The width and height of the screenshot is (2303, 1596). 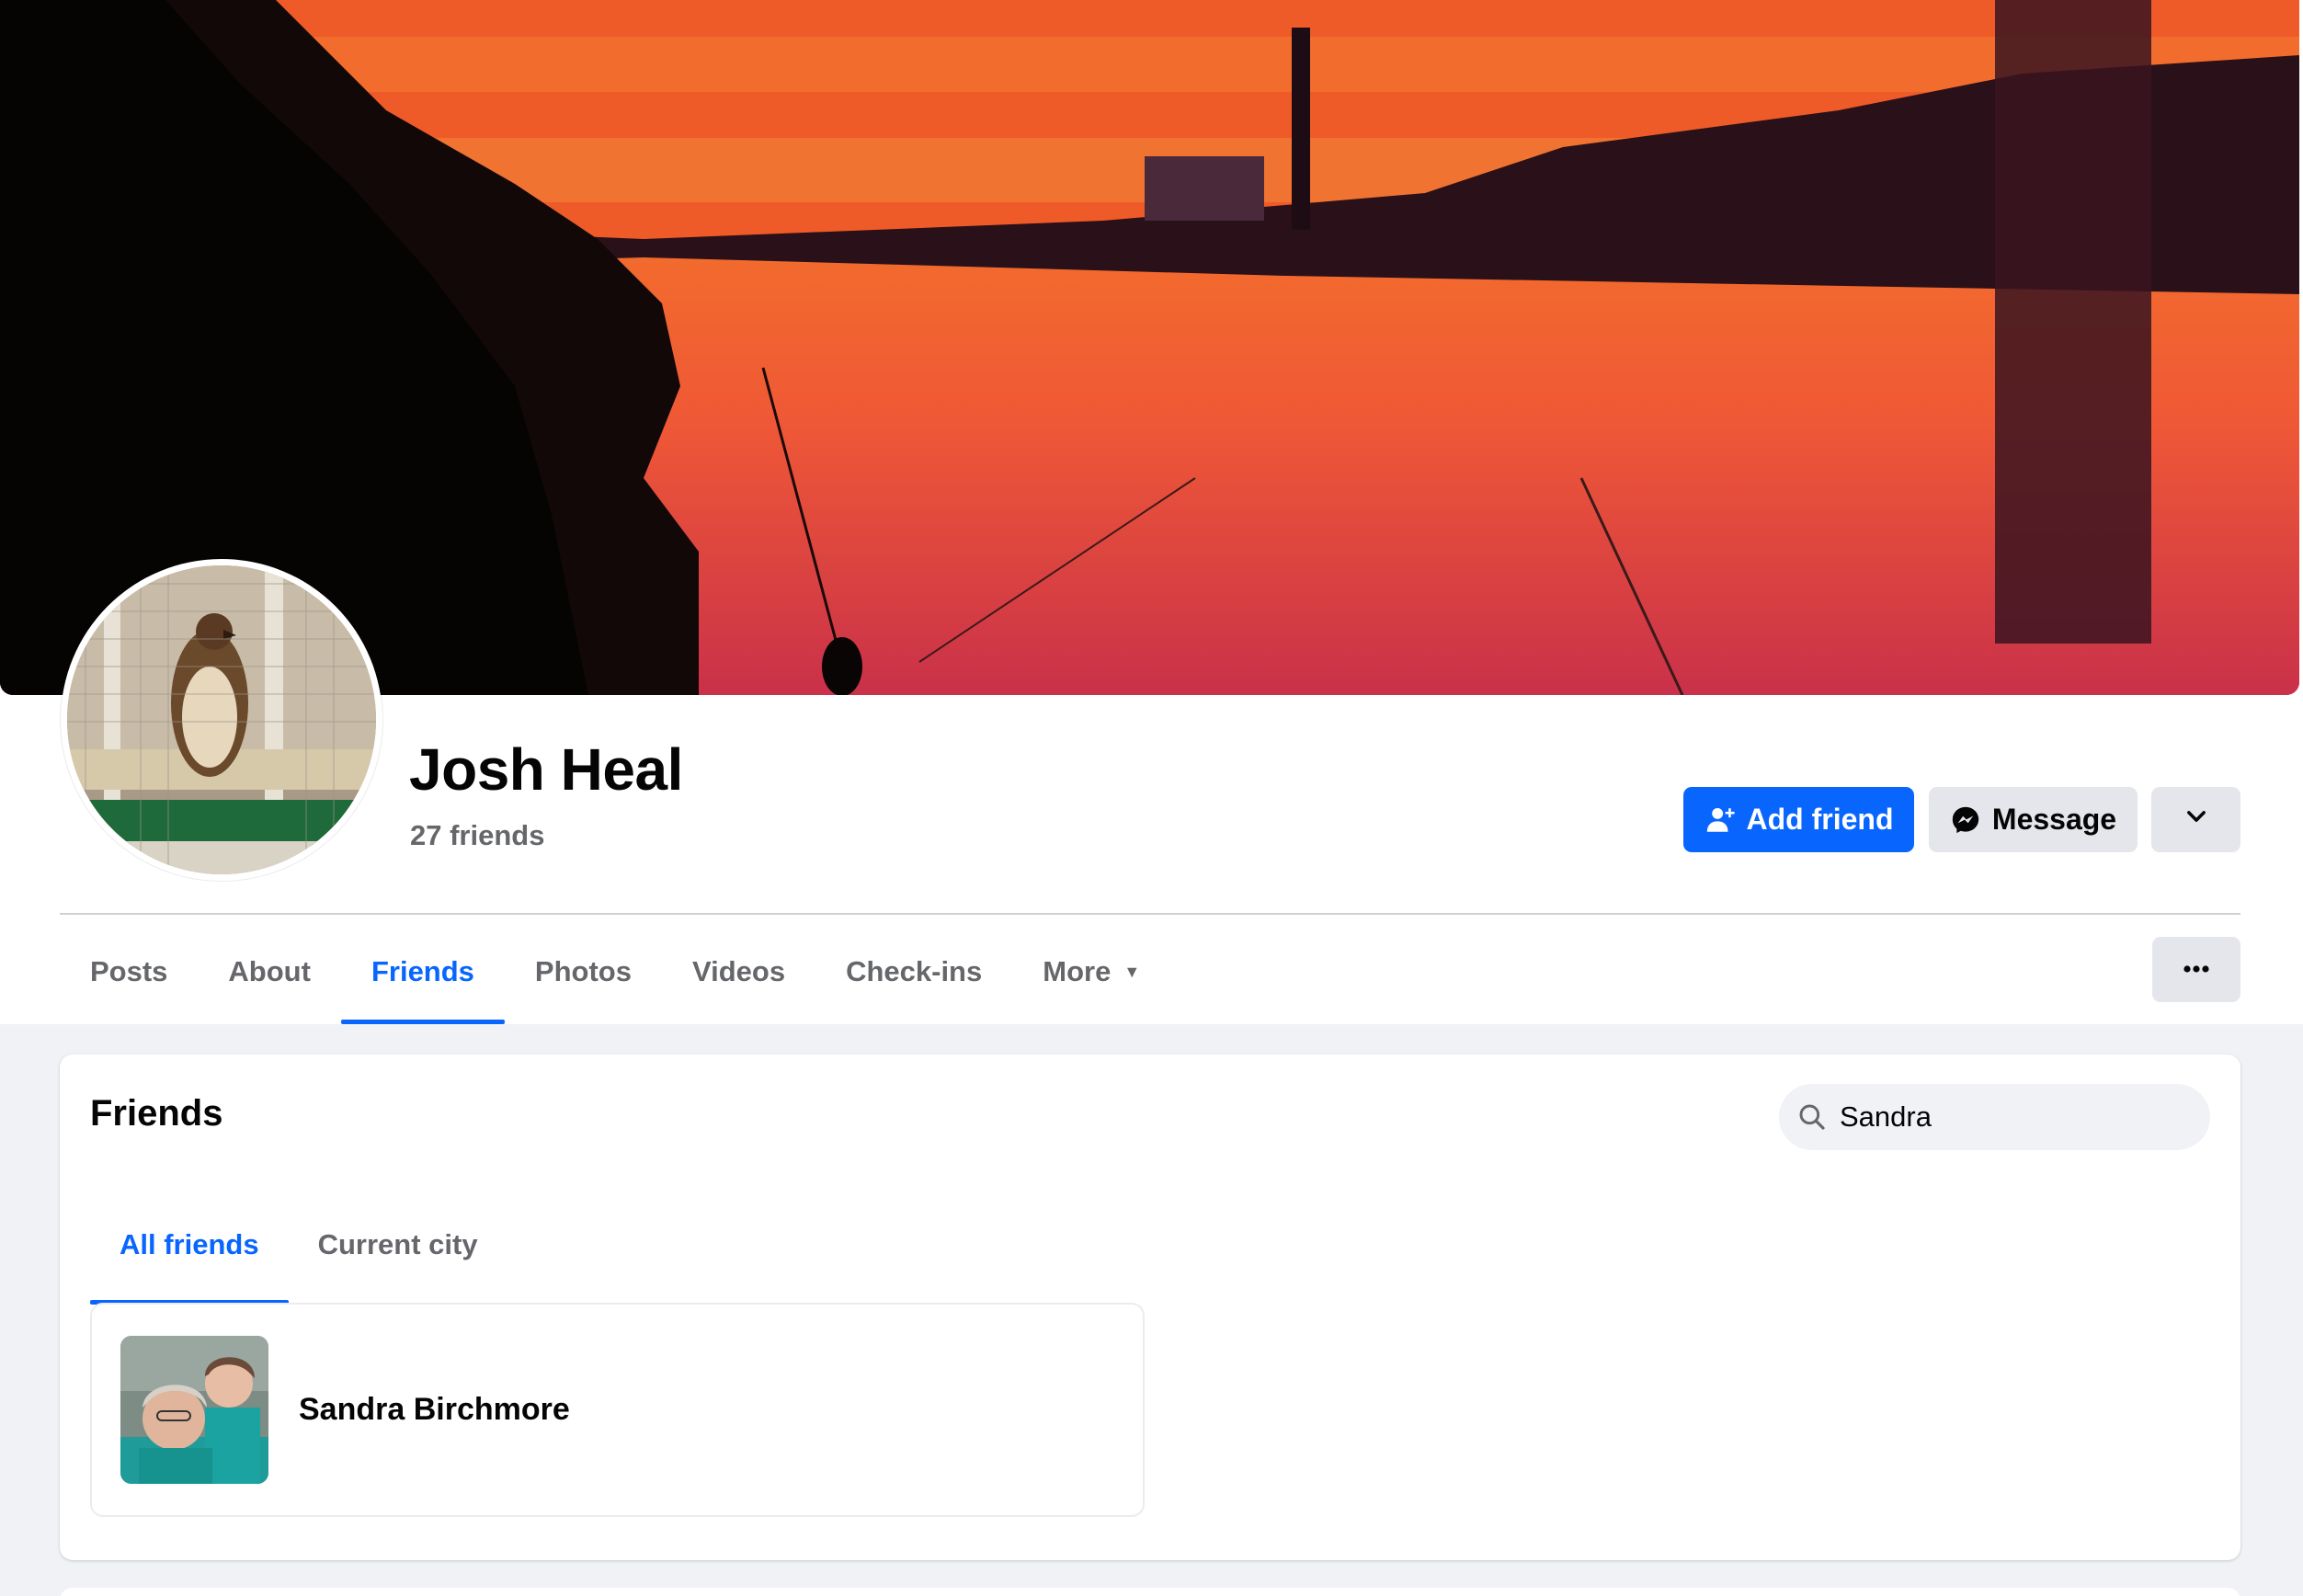 I want to click on tab-about: About, so click(x=269, y=971).